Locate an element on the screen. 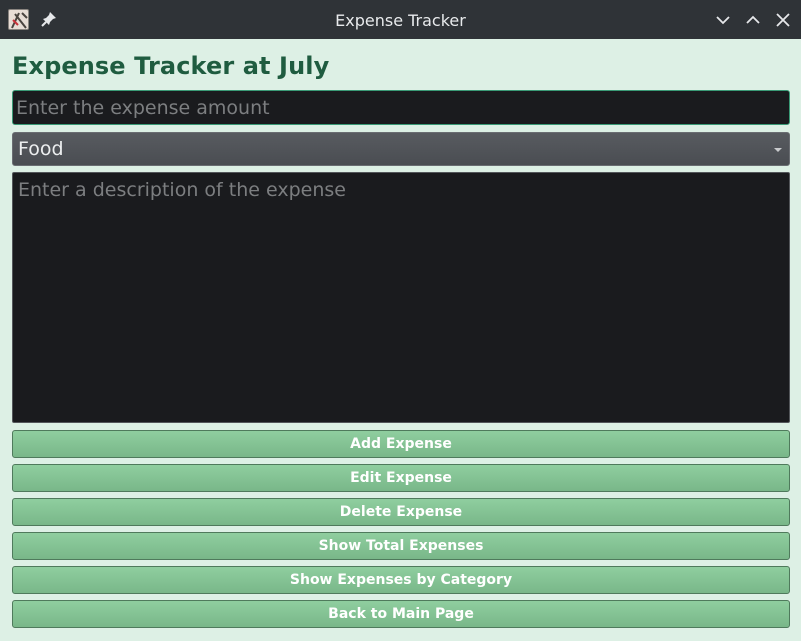 The image size is (801, 641). app-logo-icon is located at coordinates (18, 19).